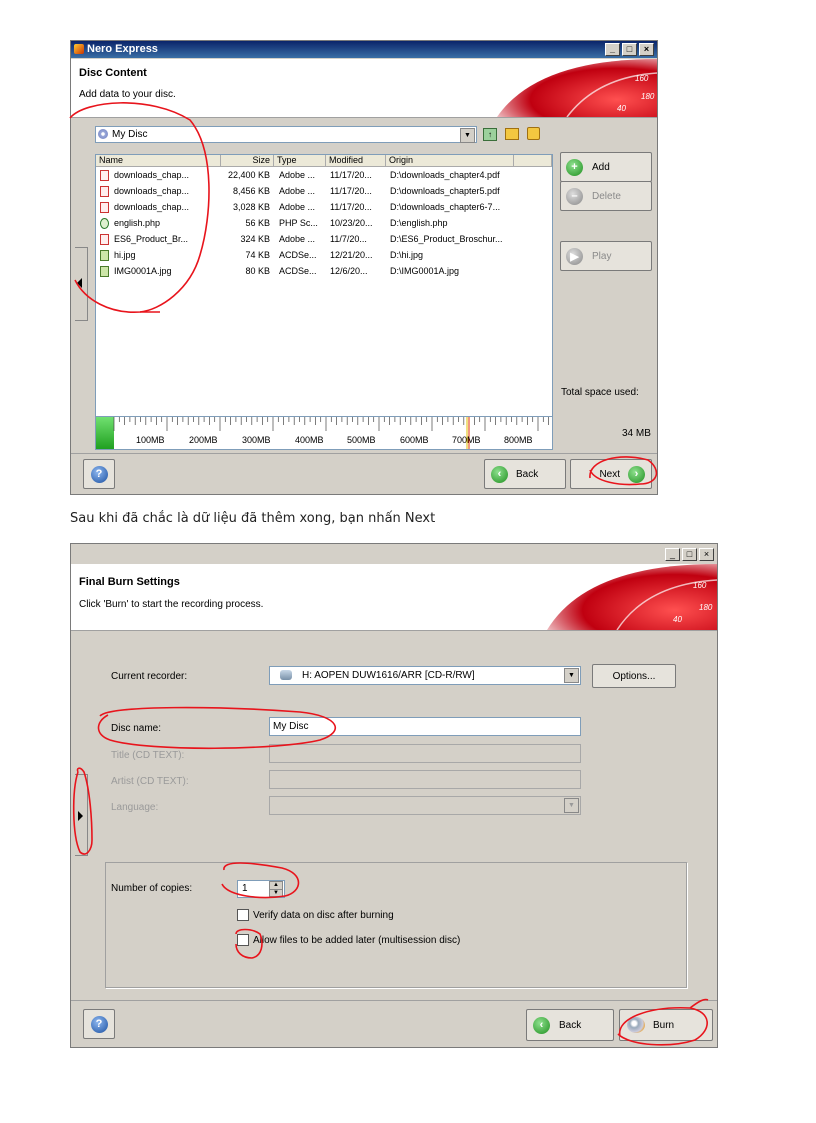 The image size is (816, 1123). I want to click on play-label: Play, so click(602, 256).